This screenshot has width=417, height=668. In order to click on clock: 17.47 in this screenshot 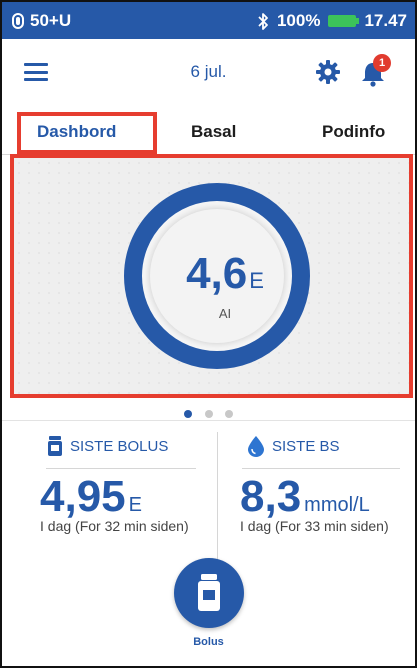, I will do `click(385, 20)`.